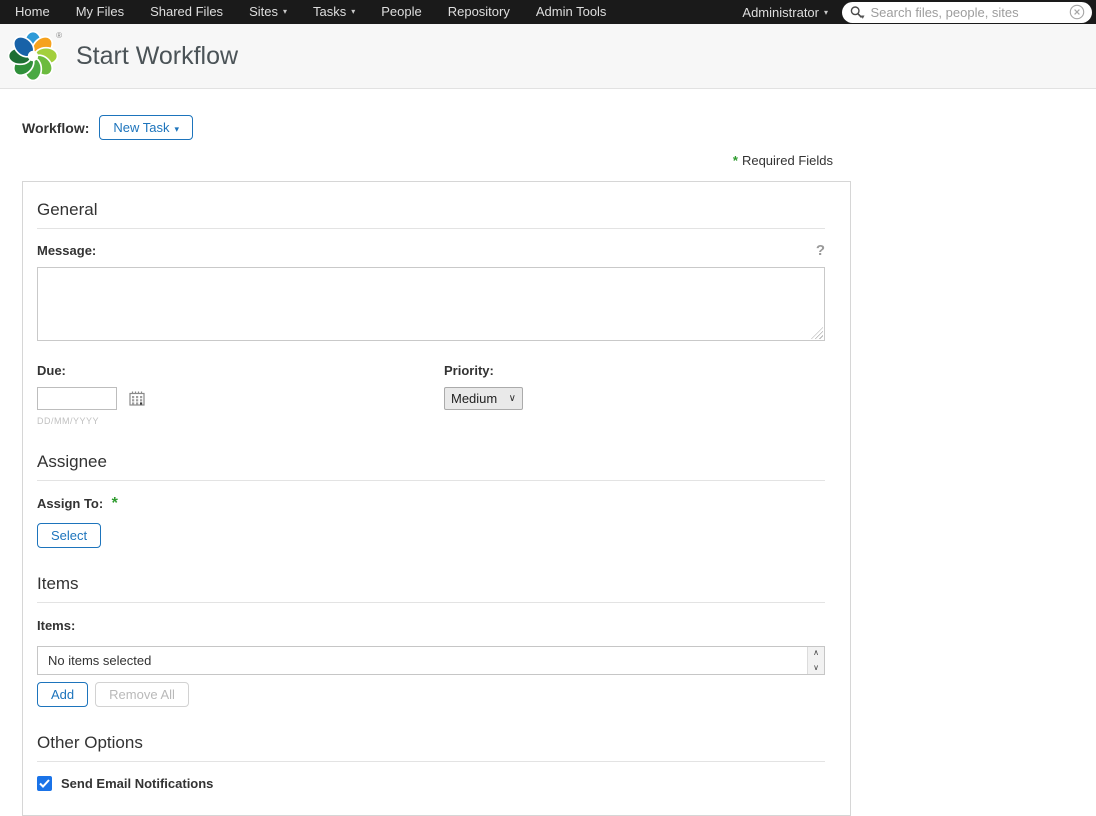  What do you see at coordinates (69, 535) in the screenshot?
I see `select-assignee-button: Select` at bounding box center [69, 535].